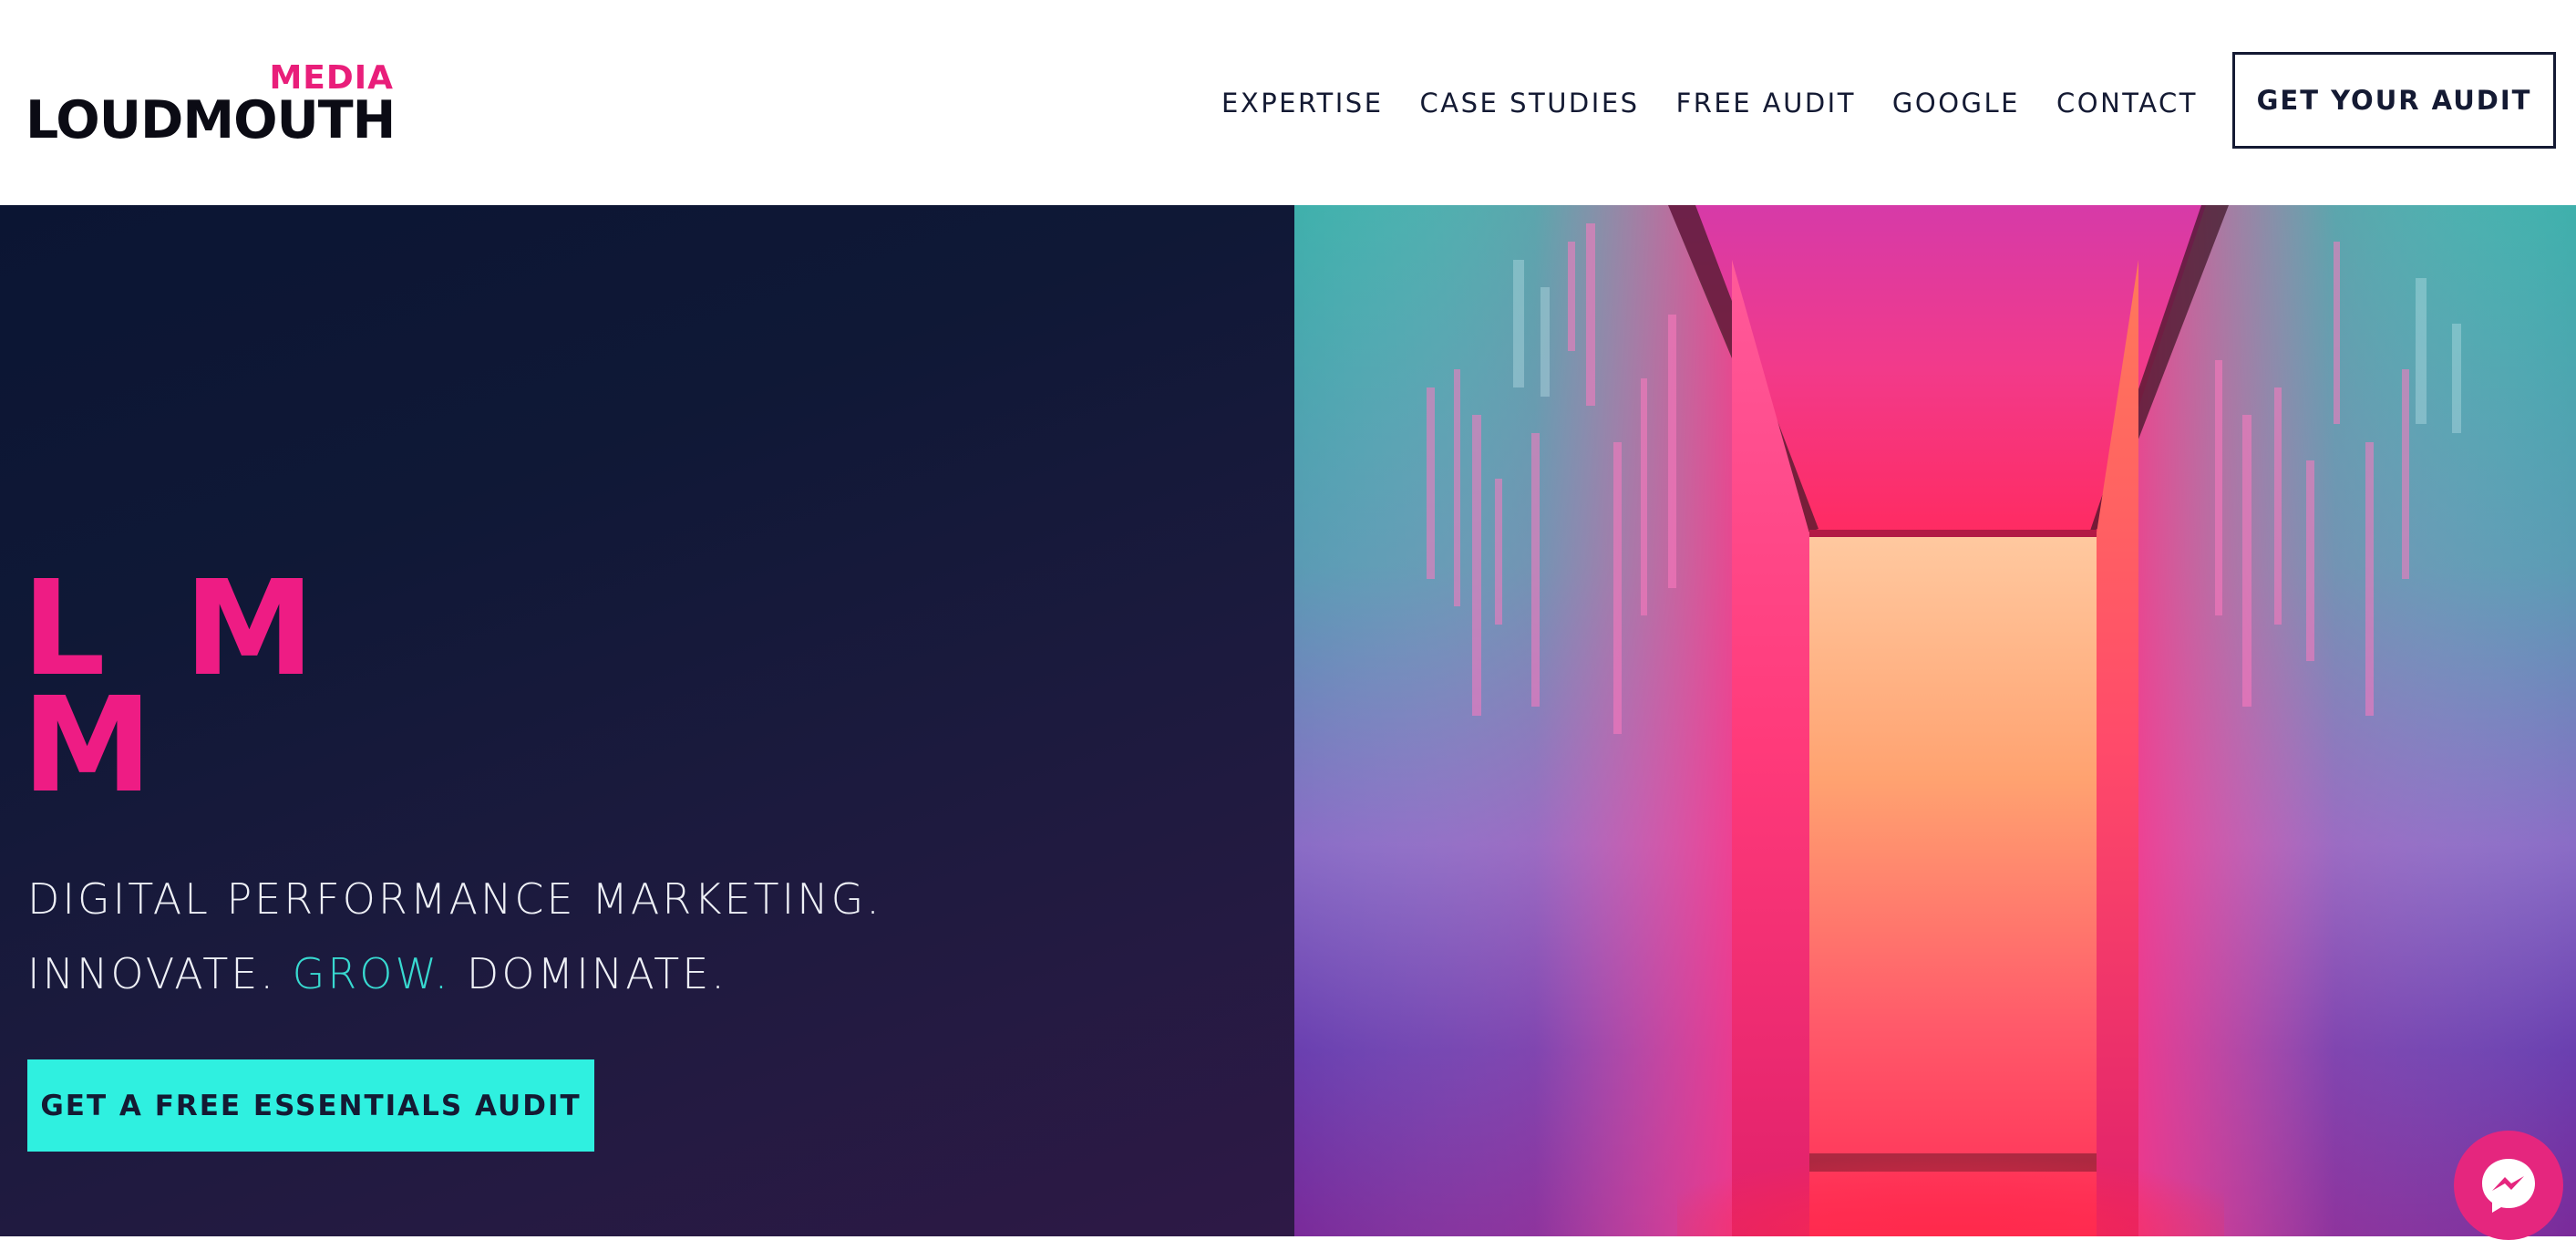  What do you see at coordinates (176, 687) in the screenshot?
I see `lmm-monogram: L M M` at bounding box center [176, 687].